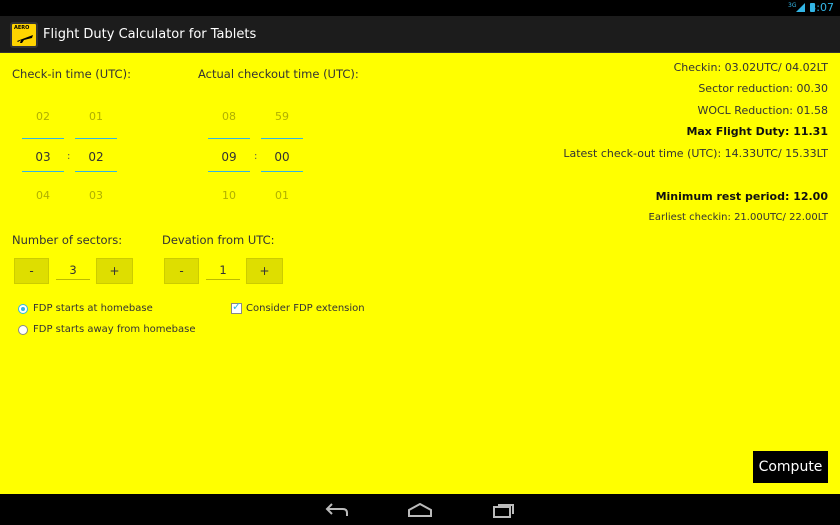 This screenshot has width=840, height=525. I want to click on result-earliest-checkin: Earliest checkin: 21.00UTC/ 22.00LT, so click(738, 217).